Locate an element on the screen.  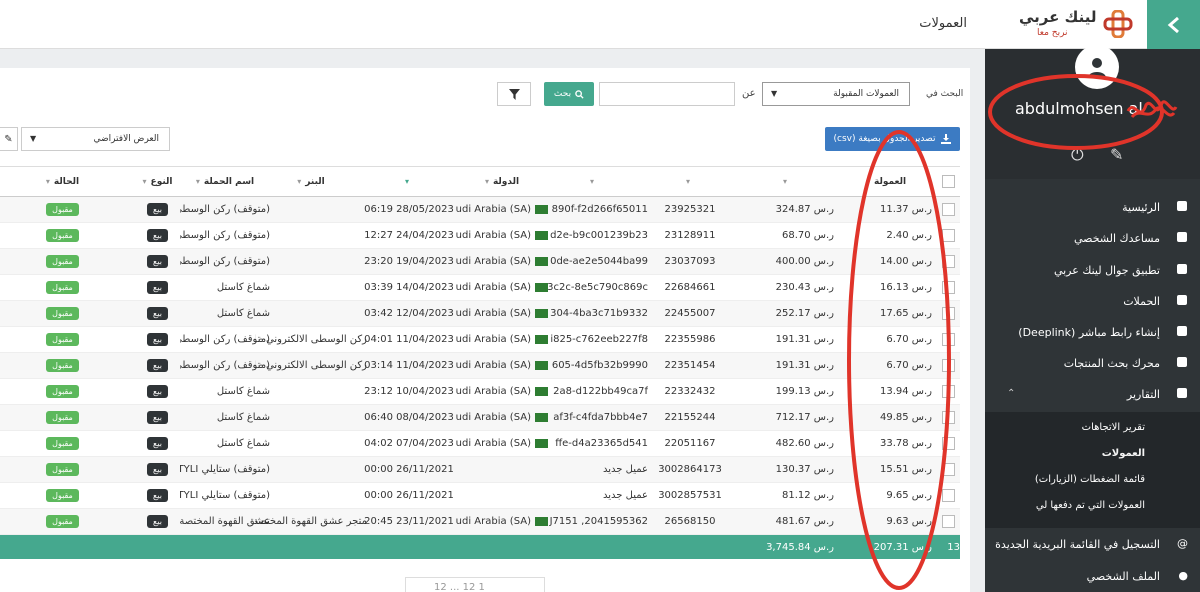
cell-text: 23128911 is located at coordinates (690, 235).